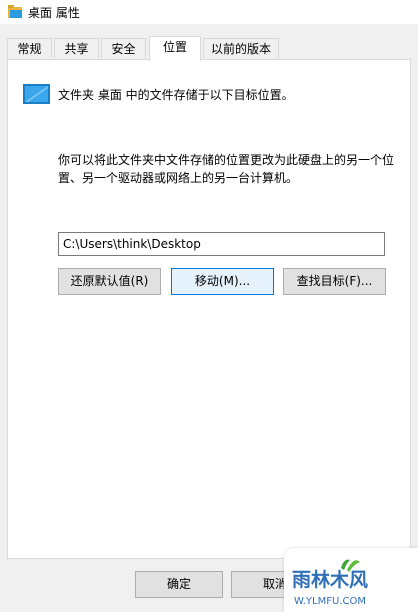 The image size is (418, 612). What do you see at coordinates (76, 48) in the screenshot?
I see `tab-sharing: 共享` at bounding box center [76, 48].